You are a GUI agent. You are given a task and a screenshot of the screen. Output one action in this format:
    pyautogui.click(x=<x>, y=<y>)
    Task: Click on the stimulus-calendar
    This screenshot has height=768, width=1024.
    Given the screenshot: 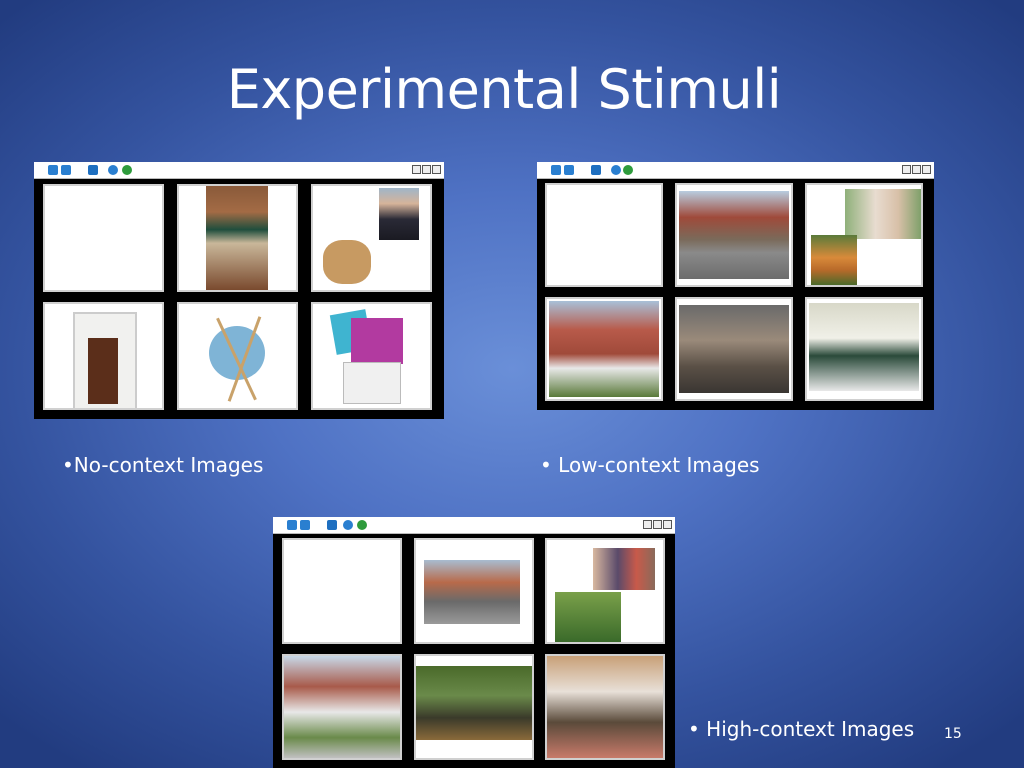 What is the action you would take?
    pyautogui.click(x=371, y=356)
    